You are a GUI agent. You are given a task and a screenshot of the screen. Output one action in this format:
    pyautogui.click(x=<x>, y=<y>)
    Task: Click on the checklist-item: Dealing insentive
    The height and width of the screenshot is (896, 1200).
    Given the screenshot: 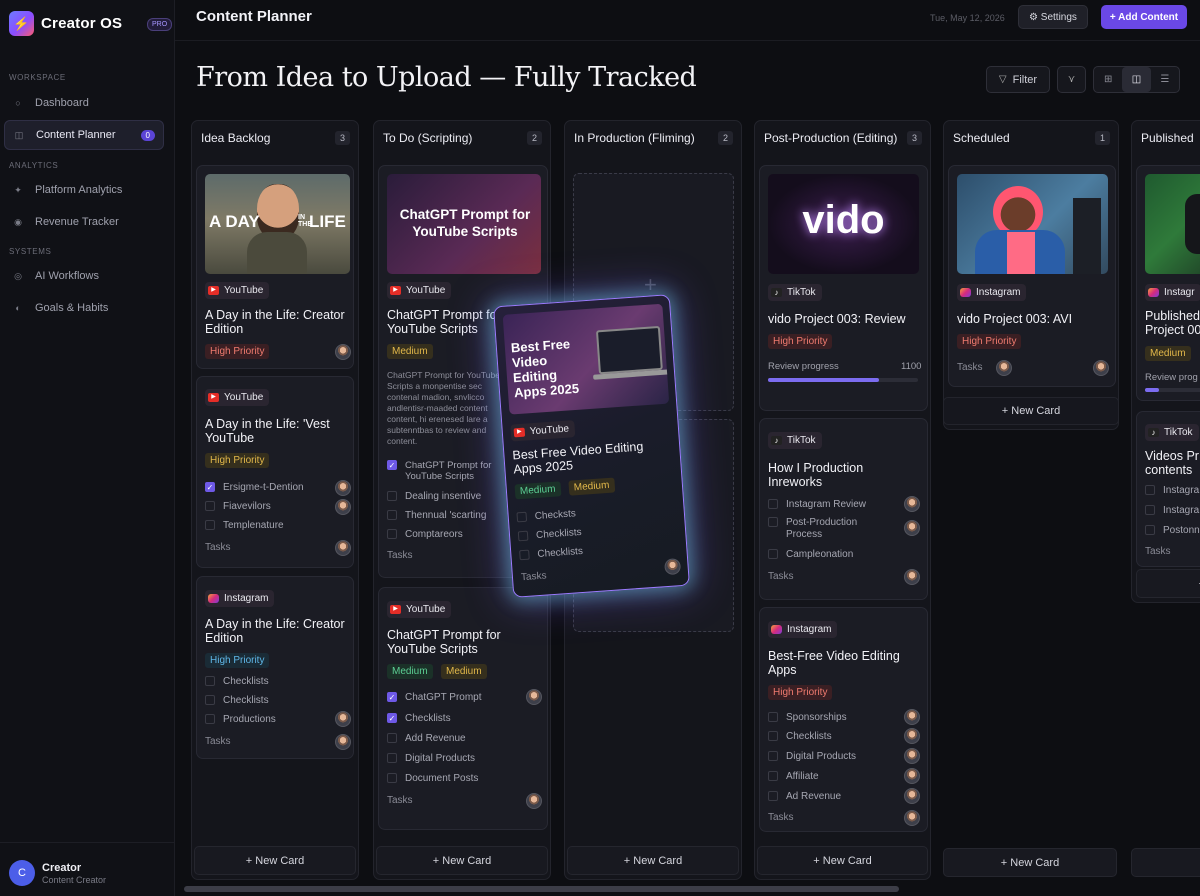 What is the action you would take?
    pyautogui.click(x=434, y=496)
    